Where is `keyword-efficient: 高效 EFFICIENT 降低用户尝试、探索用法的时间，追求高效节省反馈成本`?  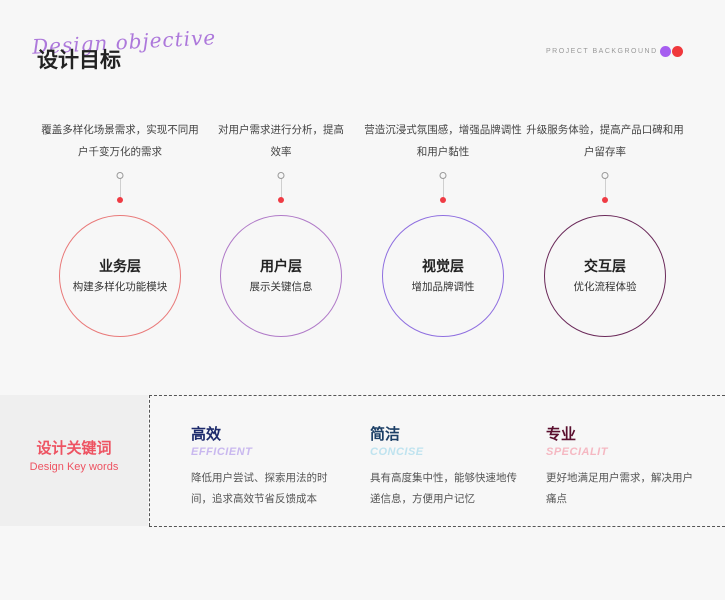
keyword-efficient: 高效 EFFICIENT 降低用户尝试、探索用法的时间，追求高效节省反馈成本 is located at coordinates (266, 466).